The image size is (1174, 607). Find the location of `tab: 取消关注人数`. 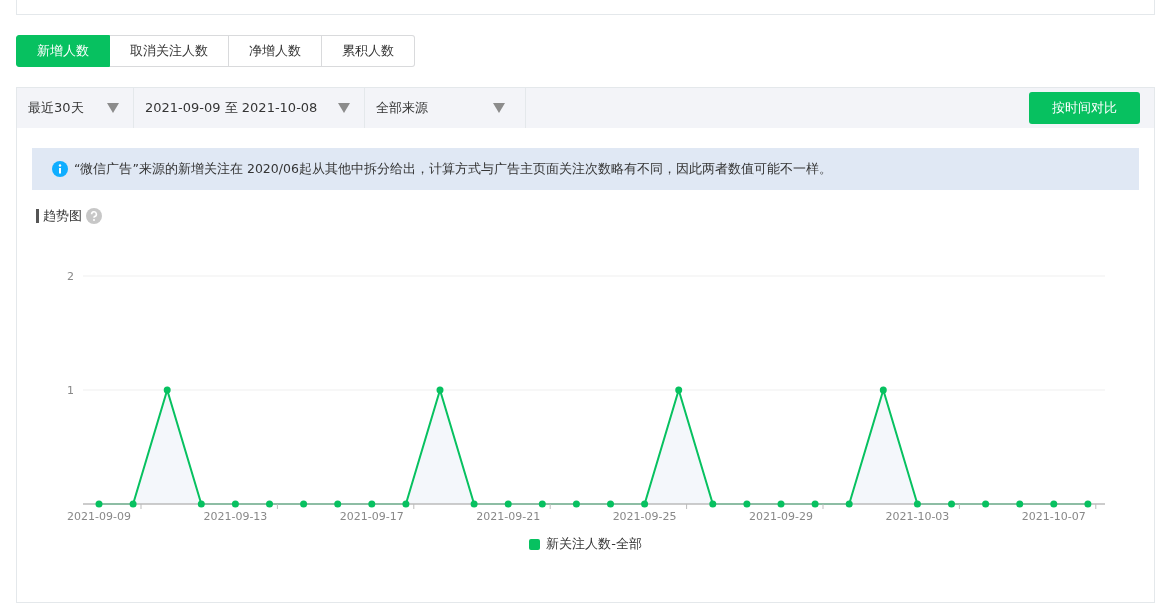

tab: 取消关注人数 is located at coordinates (169, 51).